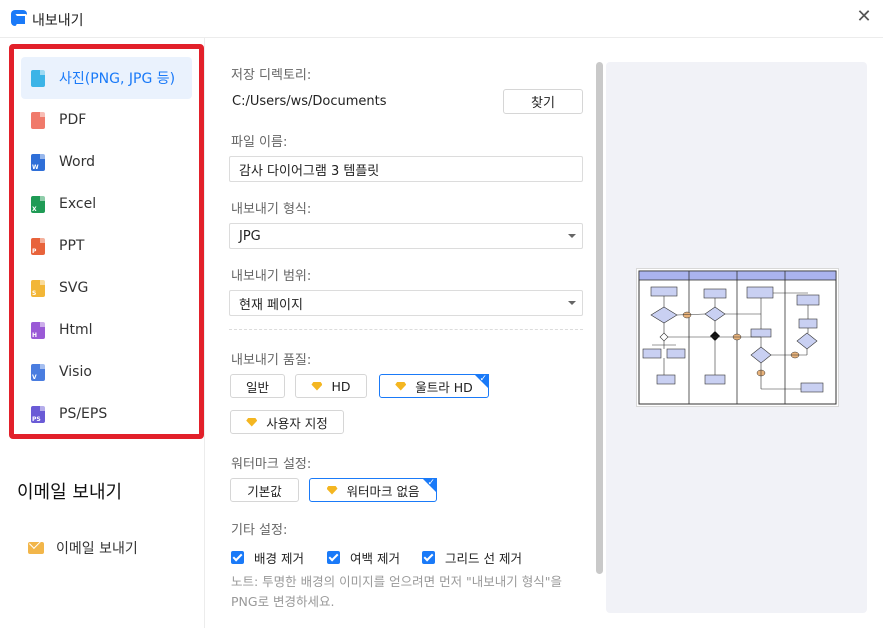 The height and width of the screenshot is (628, 883). I want to click on diagram-preview-thumbnail, so click(737, 337).